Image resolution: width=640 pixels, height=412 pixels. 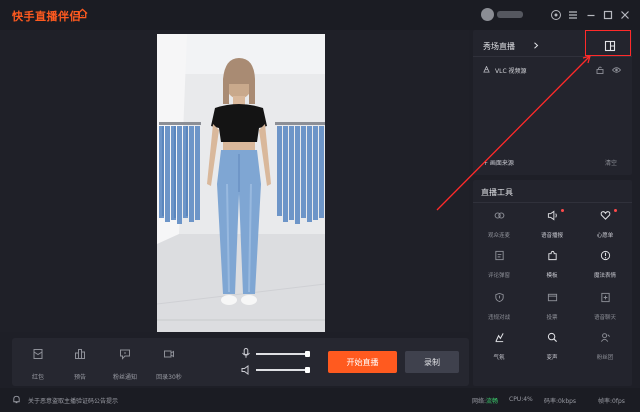 I want to click on vote-icon, so click(x=552, y=297).